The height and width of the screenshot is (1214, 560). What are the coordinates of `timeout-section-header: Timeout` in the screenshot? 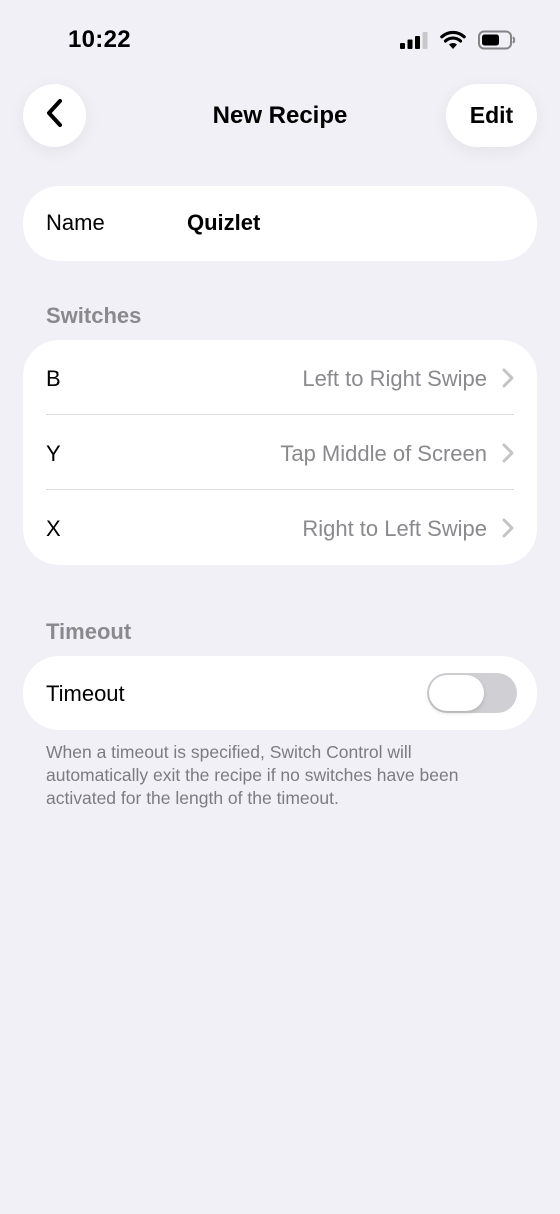 It's located at (89, 631).